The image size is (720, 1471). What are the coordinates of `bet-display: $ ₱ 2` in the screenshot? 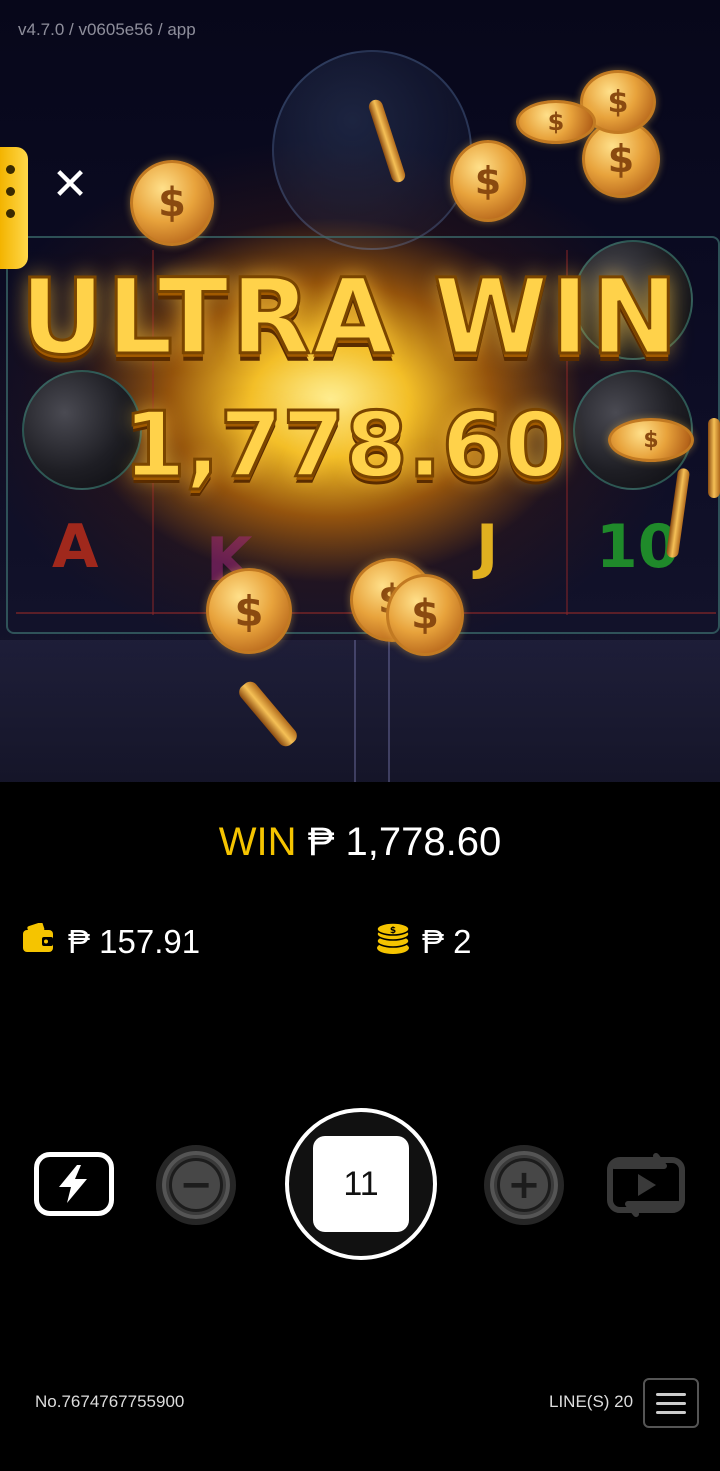 It's located at (424, 942).